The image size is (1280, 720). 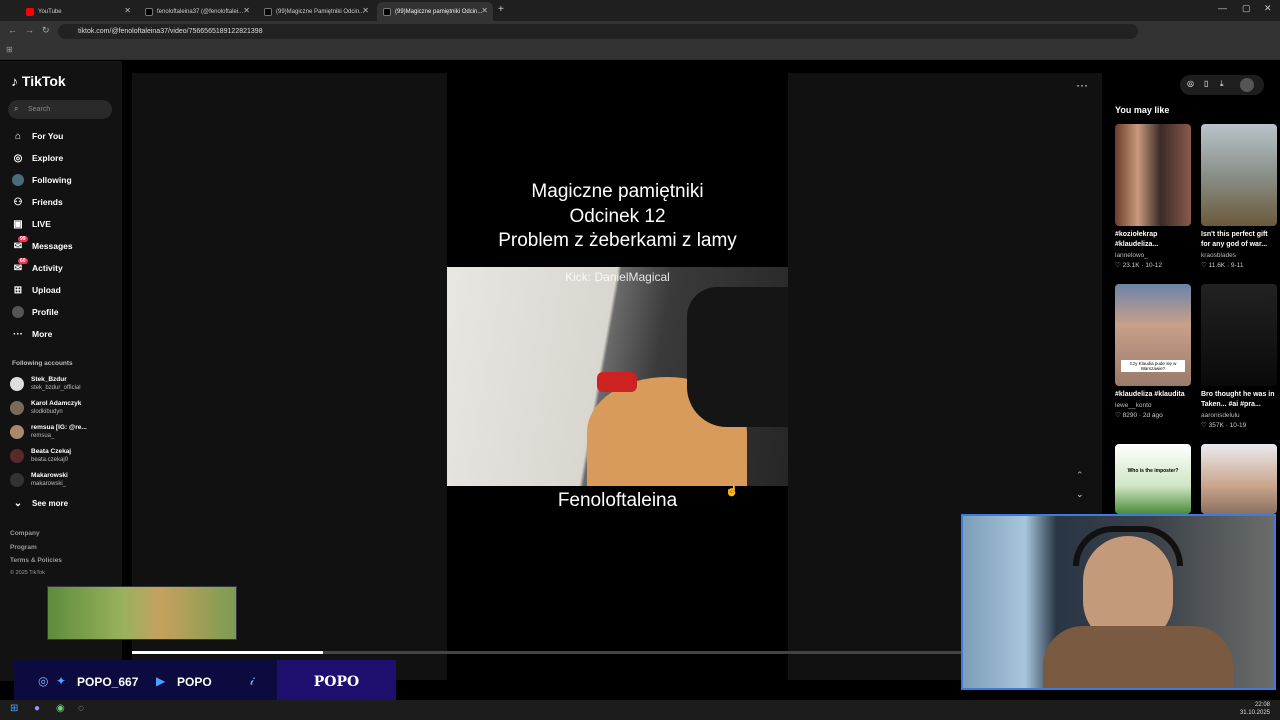 I want to click on account-handle: makarowski_, so click(x=49, y=484).